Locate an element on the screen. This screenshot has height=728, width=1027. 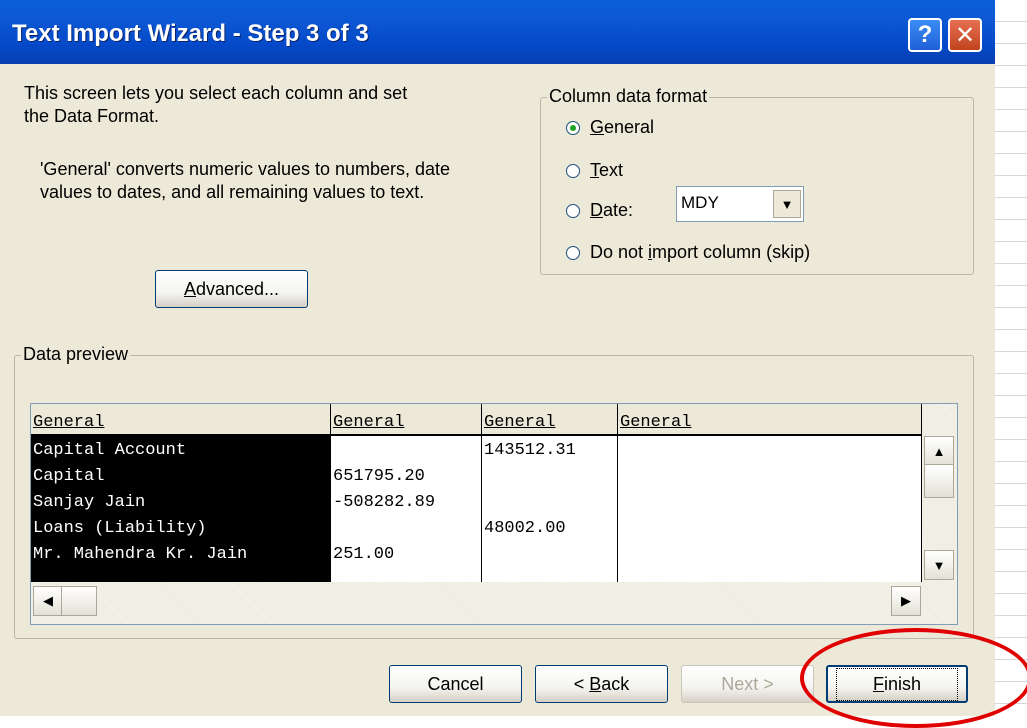
close-icon: ✕ is located at coordinates (965, 35).